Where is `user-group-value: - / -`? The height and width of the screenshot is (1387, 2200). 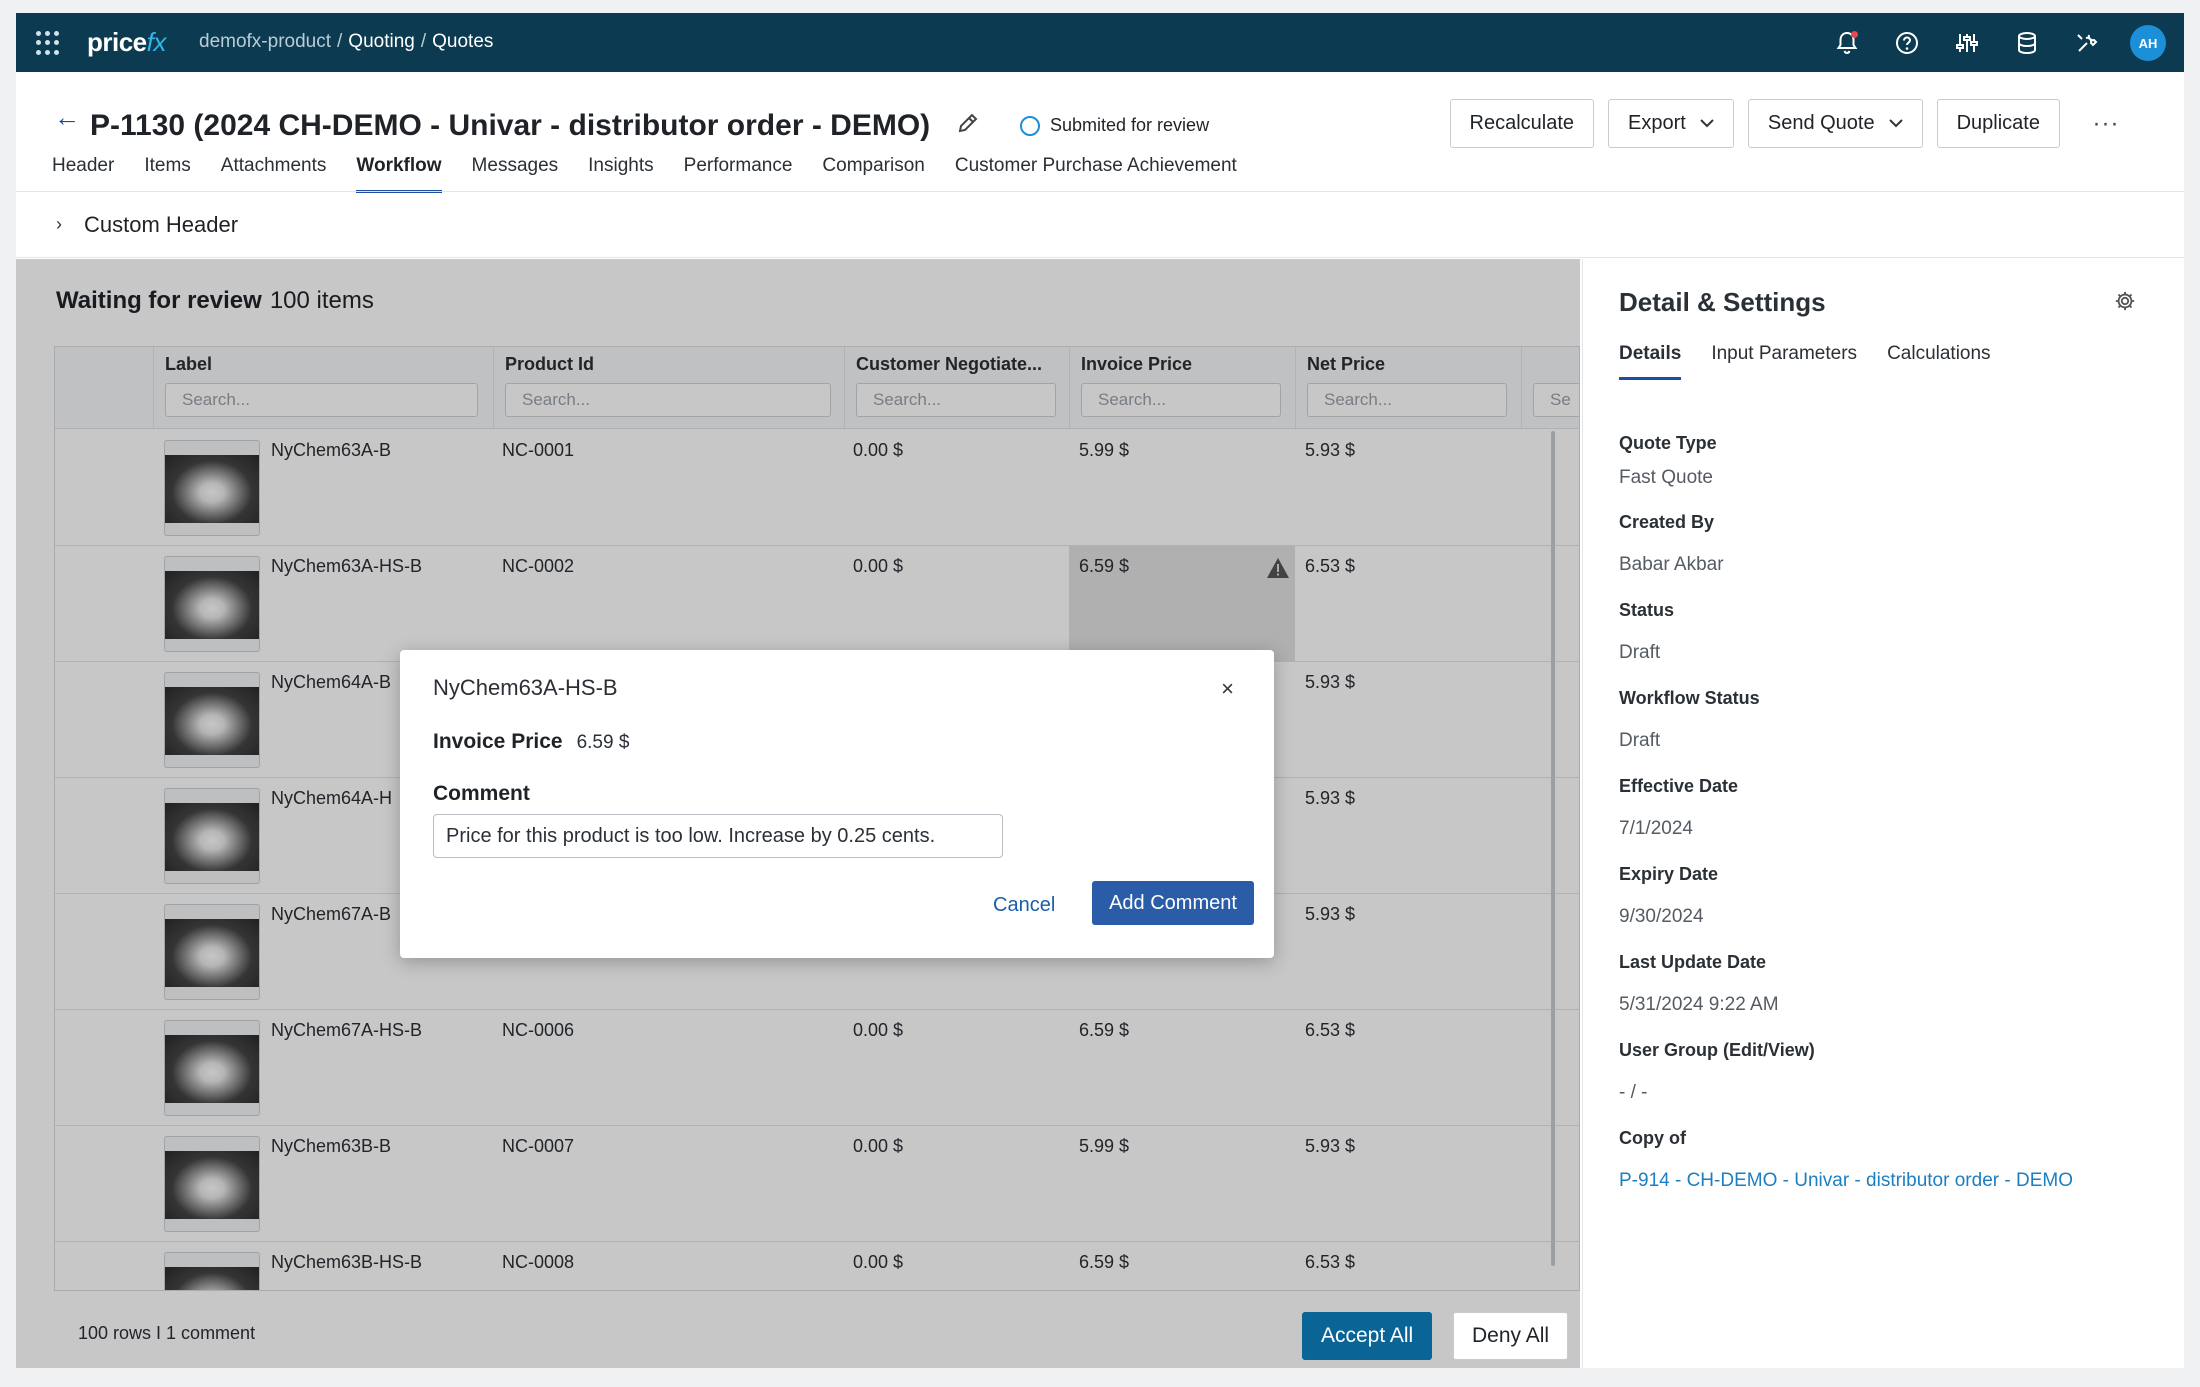 user-group-value: - / - is located at coordinates (1633, 1092).